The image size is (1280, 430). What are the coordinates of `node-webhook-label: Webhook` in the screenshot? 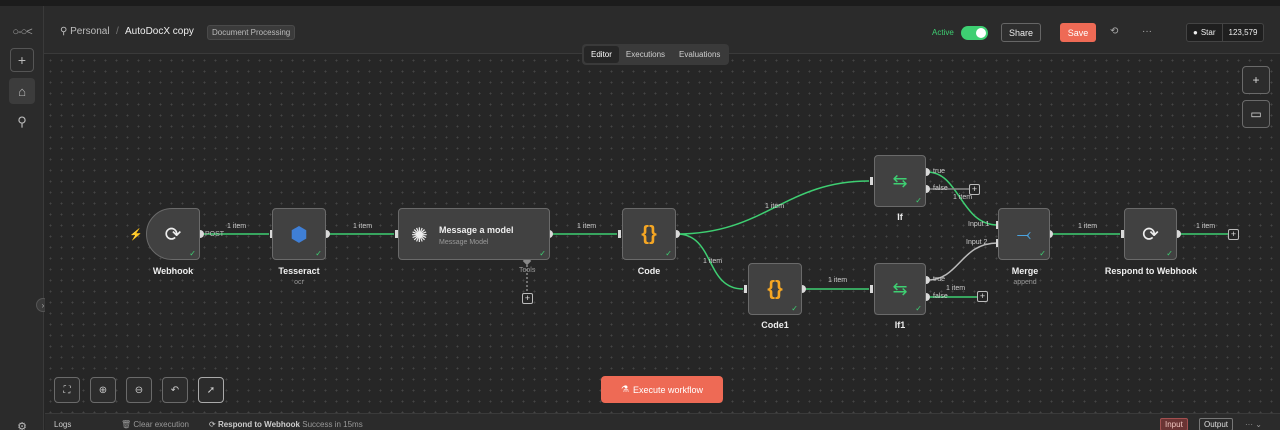 It's located at (173, 271).